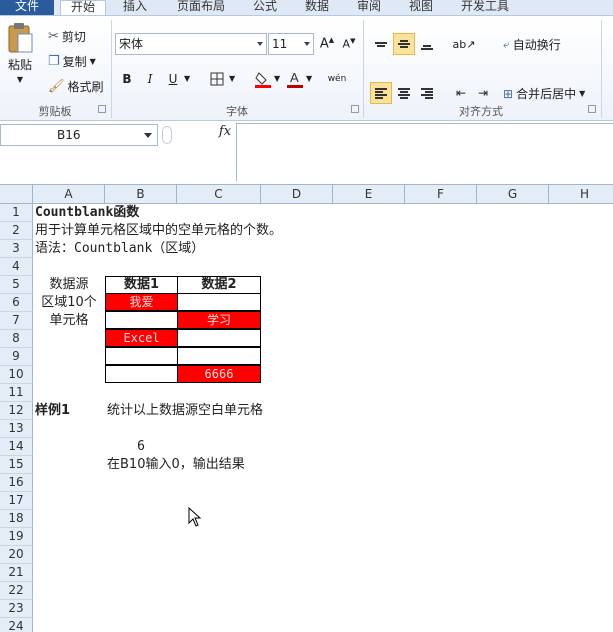 Image resolution: width=613 pixels, height=632 pixels. Describe the element at coordinates (404, 93) in the screenshot. I see `align-center-button` at that location.